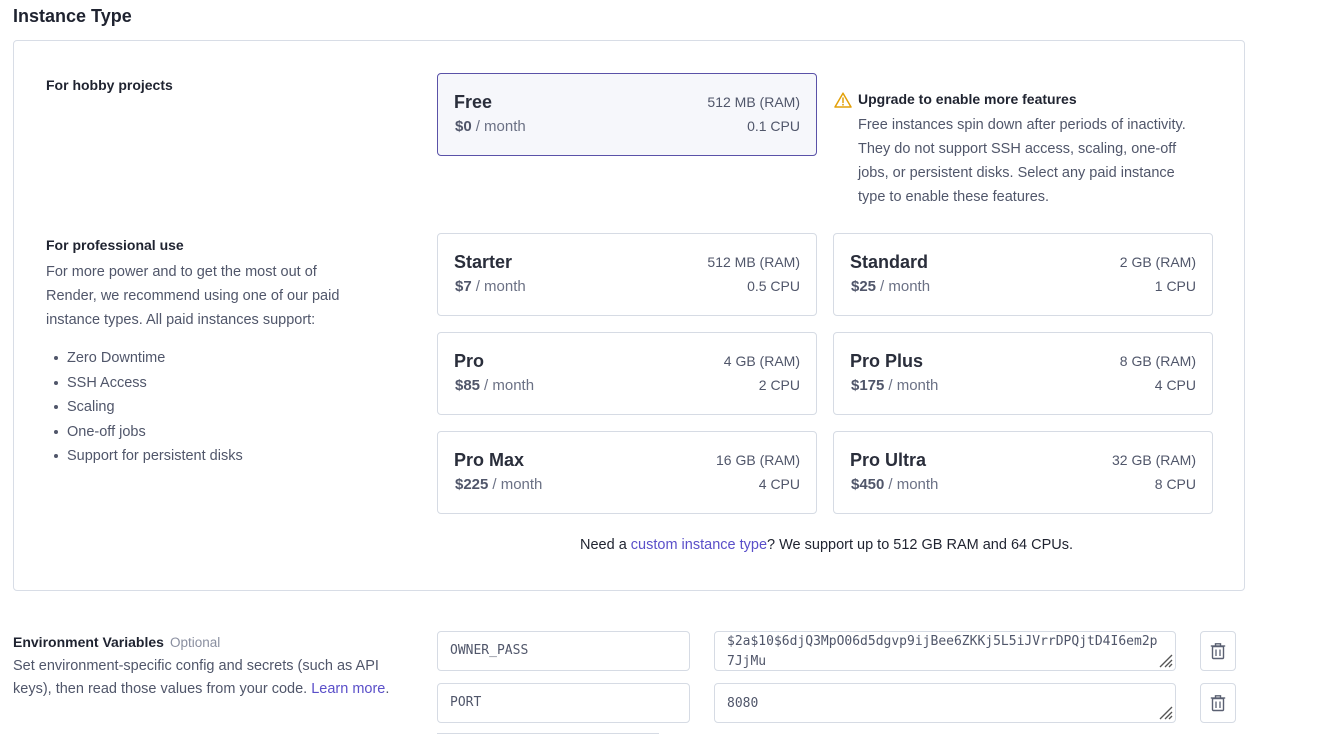  Describe the element at coordinates (548, 735) in the screenshot. I see `env-key-input-partial` at that location.